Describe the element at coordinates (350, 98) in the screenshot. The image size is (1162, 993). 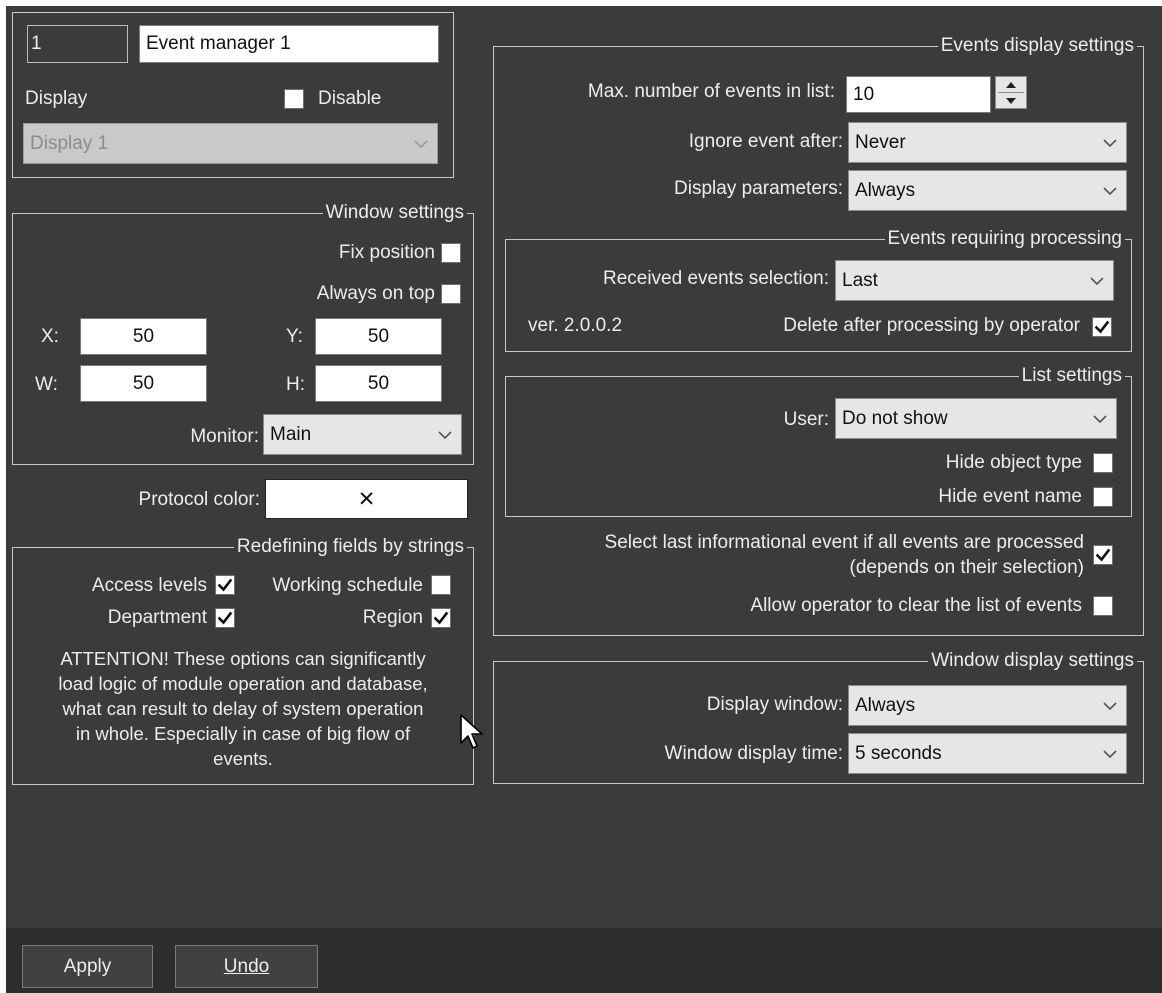
I see `disable-label: Disable` at that location.